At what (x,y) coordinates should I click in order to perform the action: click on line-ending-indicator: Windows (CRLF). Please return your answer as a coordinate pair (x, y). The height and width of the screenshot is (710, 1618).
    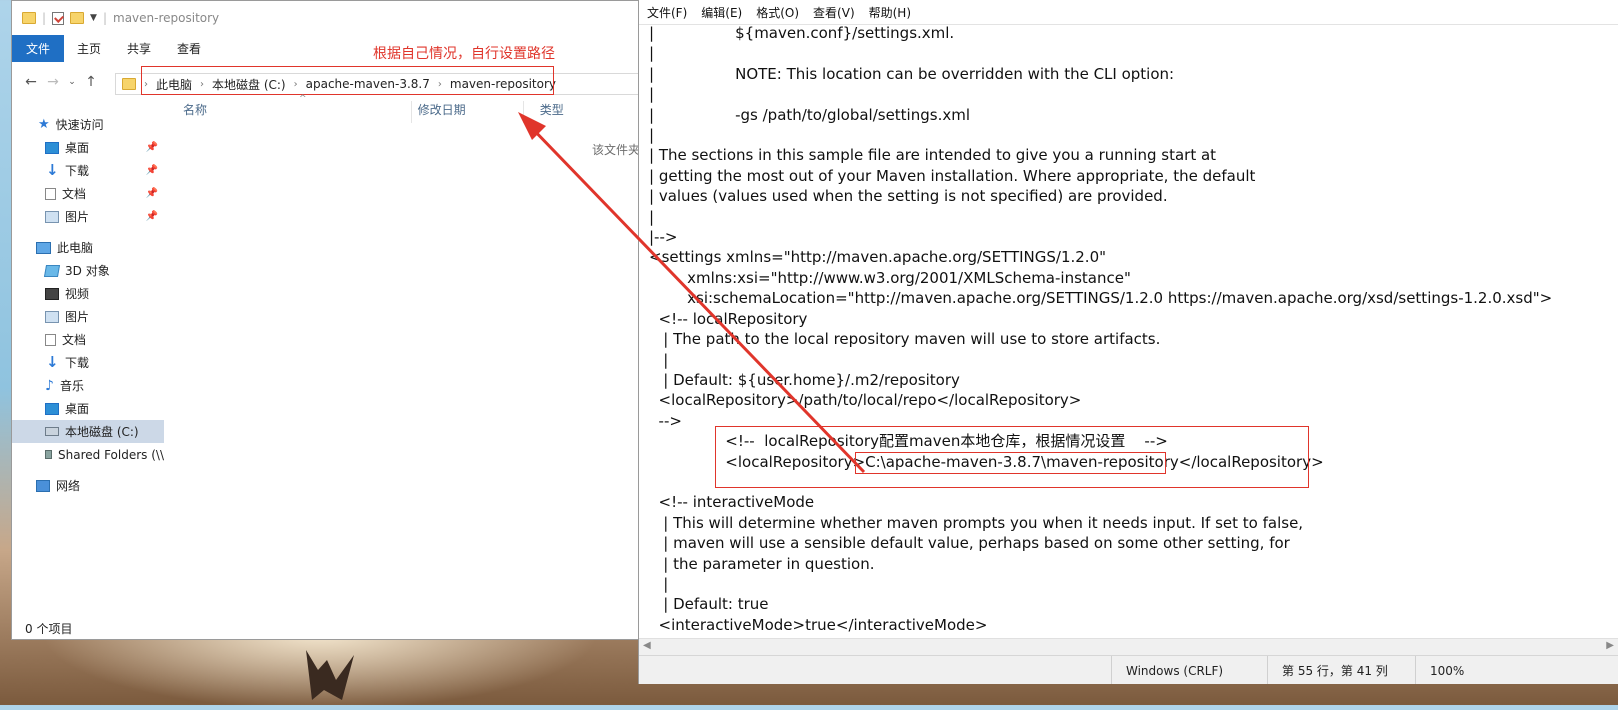
    Looking at the image, I should click on (1189, 670).